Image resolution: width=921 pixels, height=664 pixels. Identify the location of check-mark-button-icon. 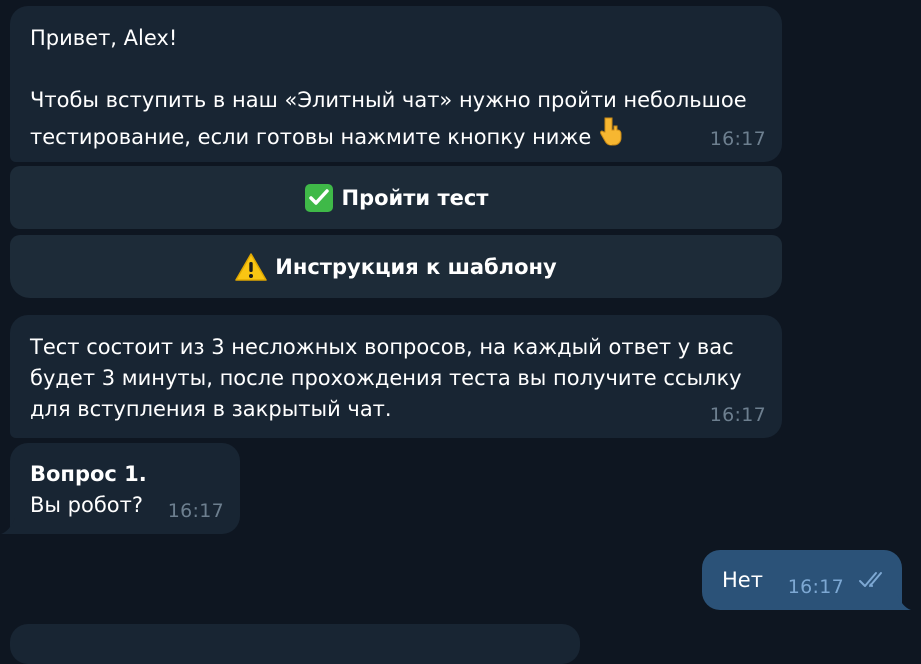
(319, 198).